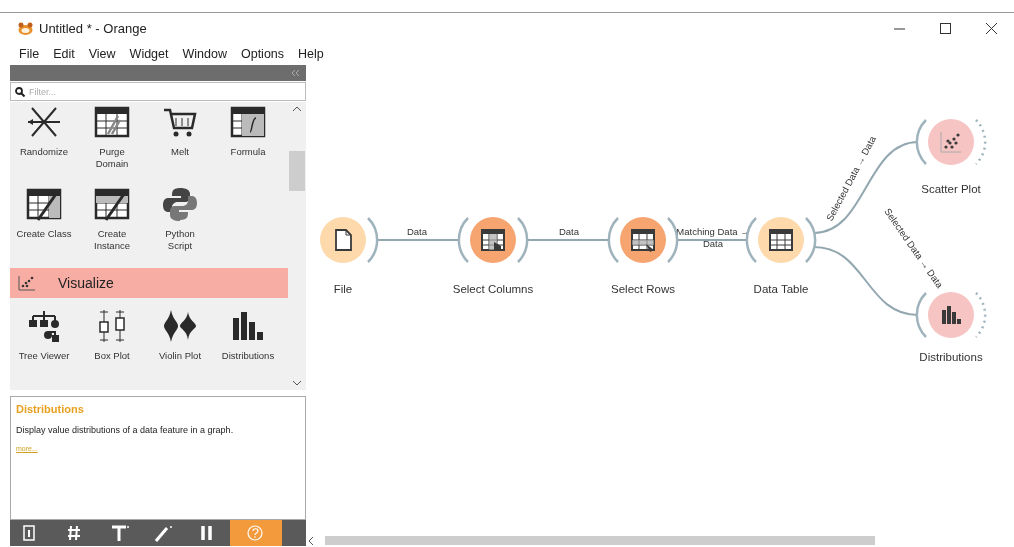 The height and width of the screenshot is (547, 1014). I want to click on help-title: Distributions, so click(50, 409).